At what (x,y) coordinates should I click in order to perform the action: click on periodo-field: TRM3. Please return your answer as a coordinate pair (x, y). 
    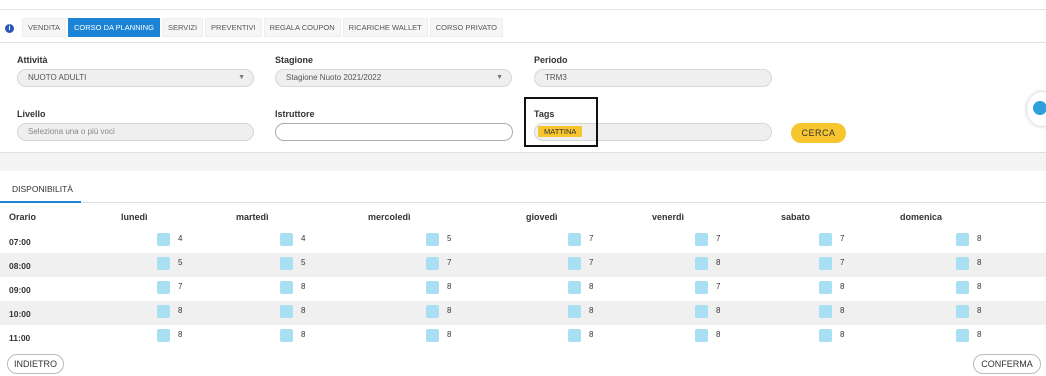
    Looking at the image, I should click on (653, 78).